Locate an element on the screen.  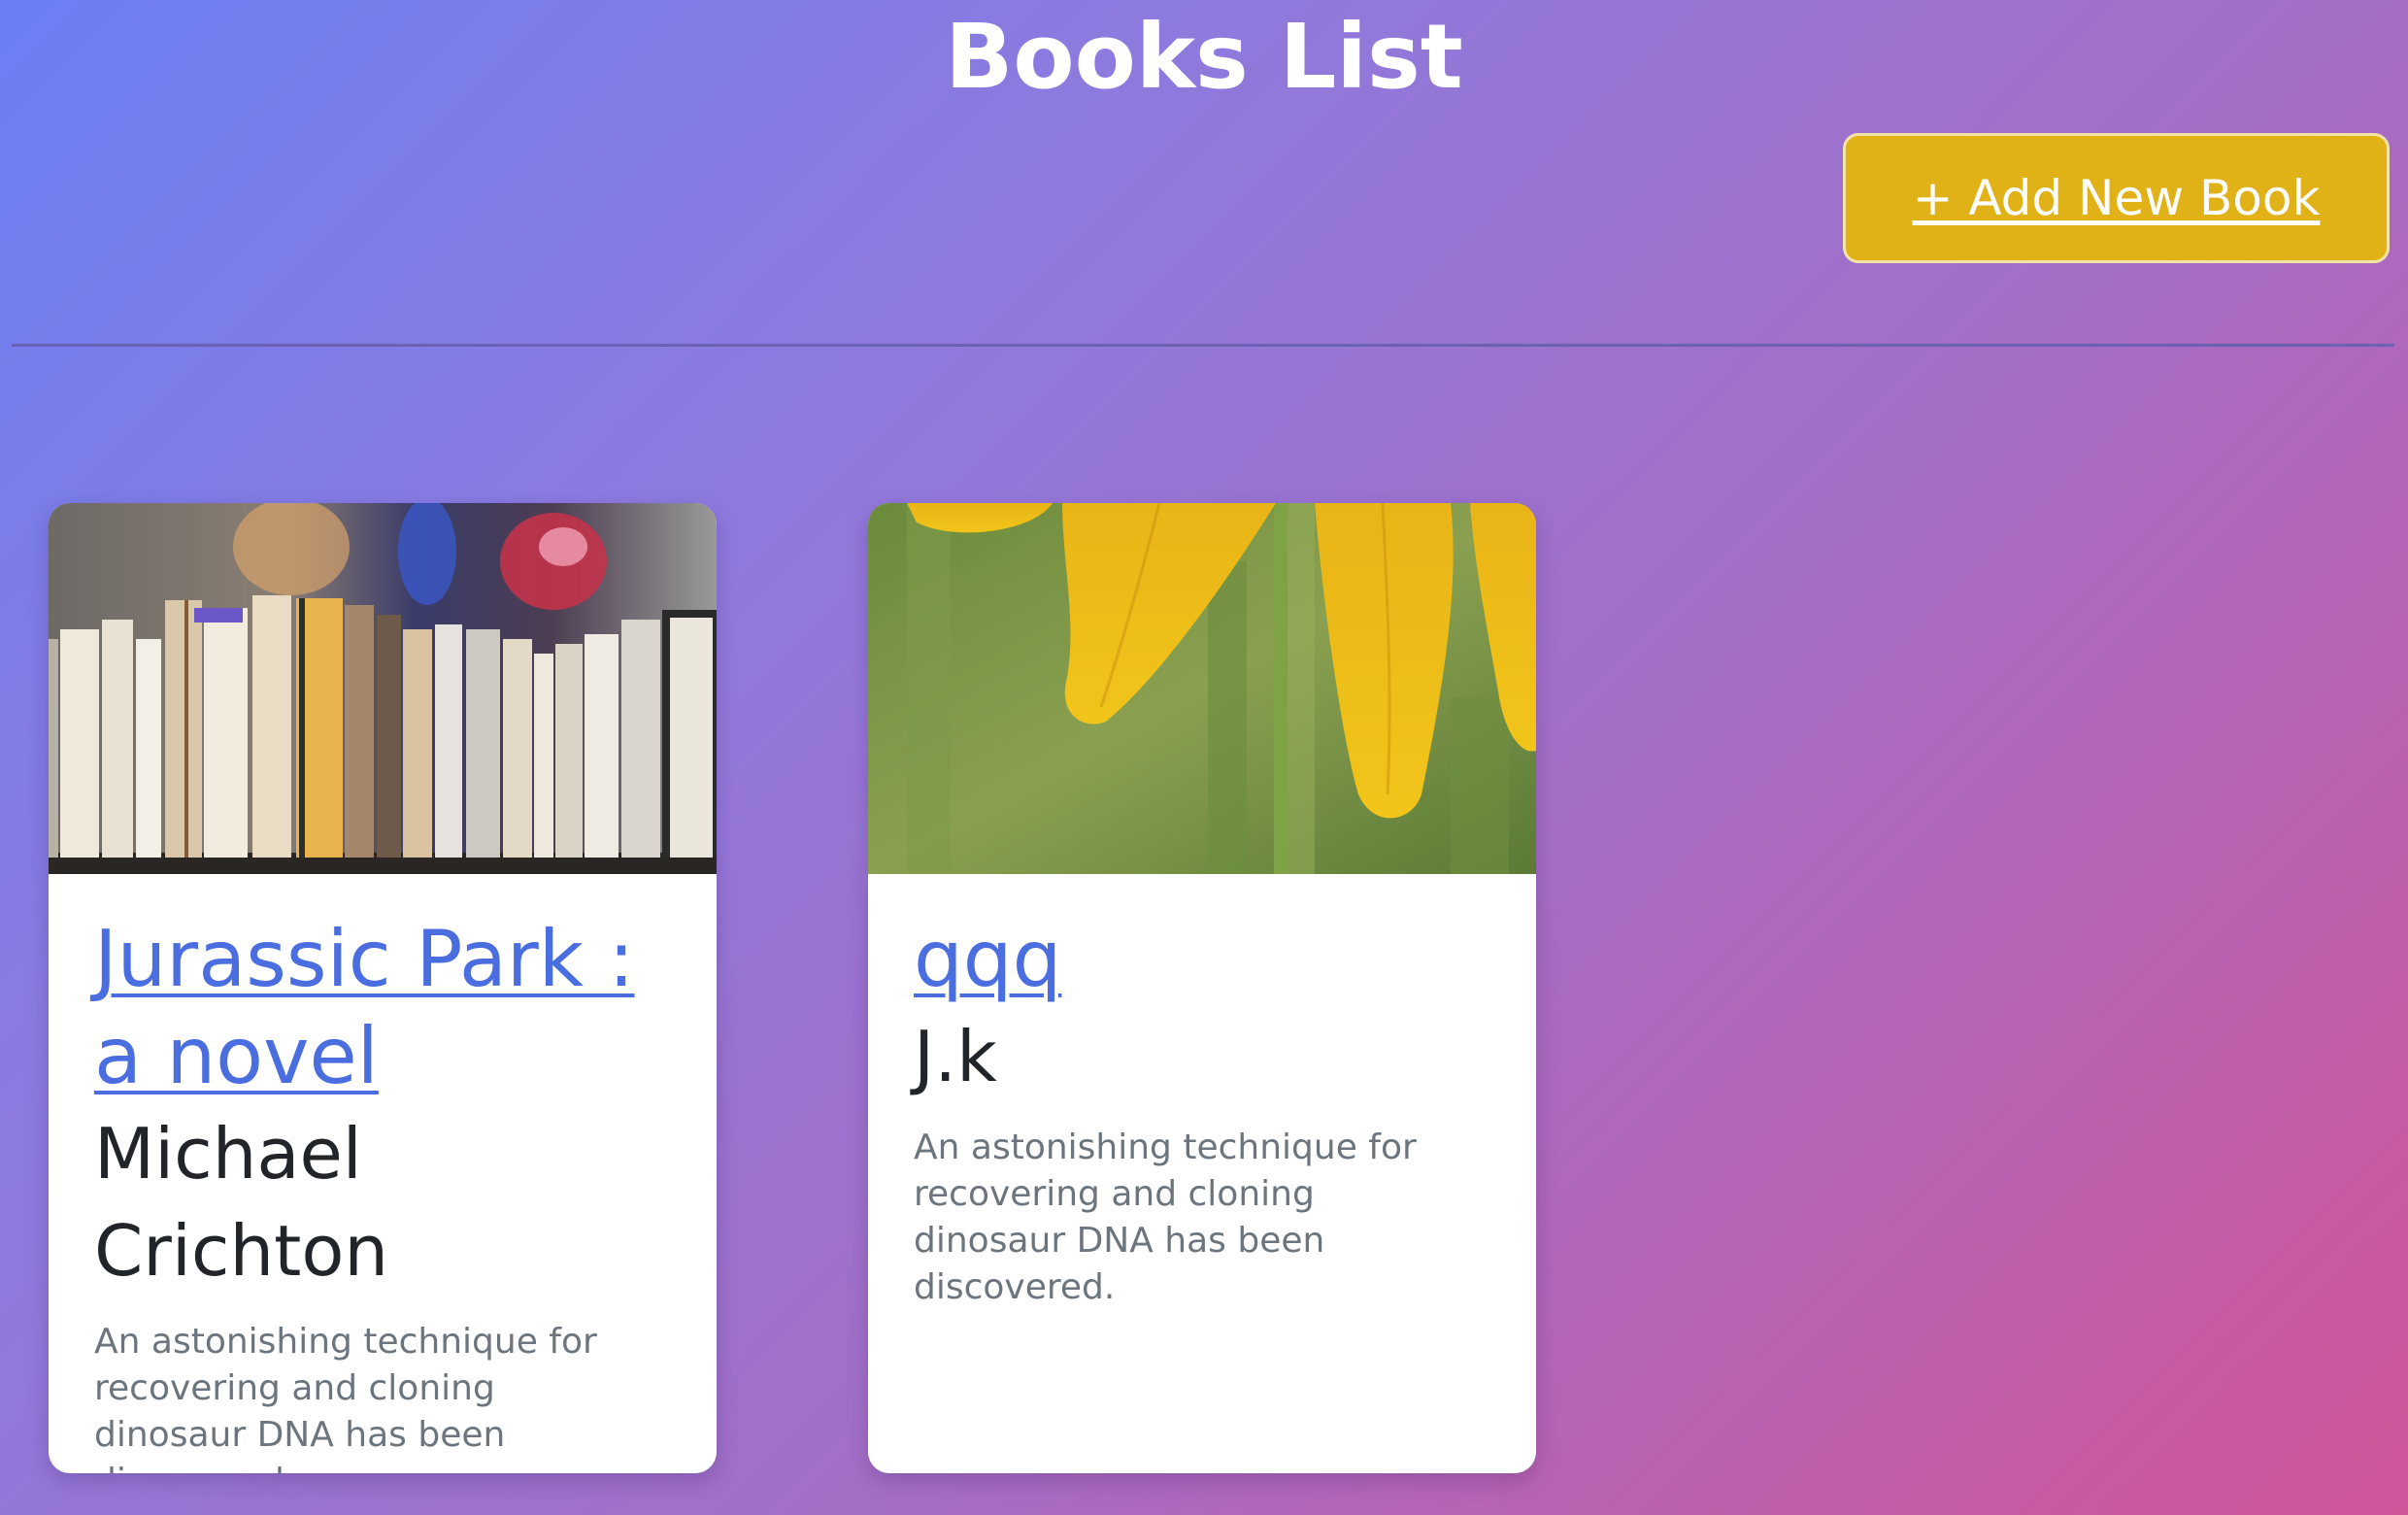
book-title-link: qqq is located at coordinates (1202, 959).